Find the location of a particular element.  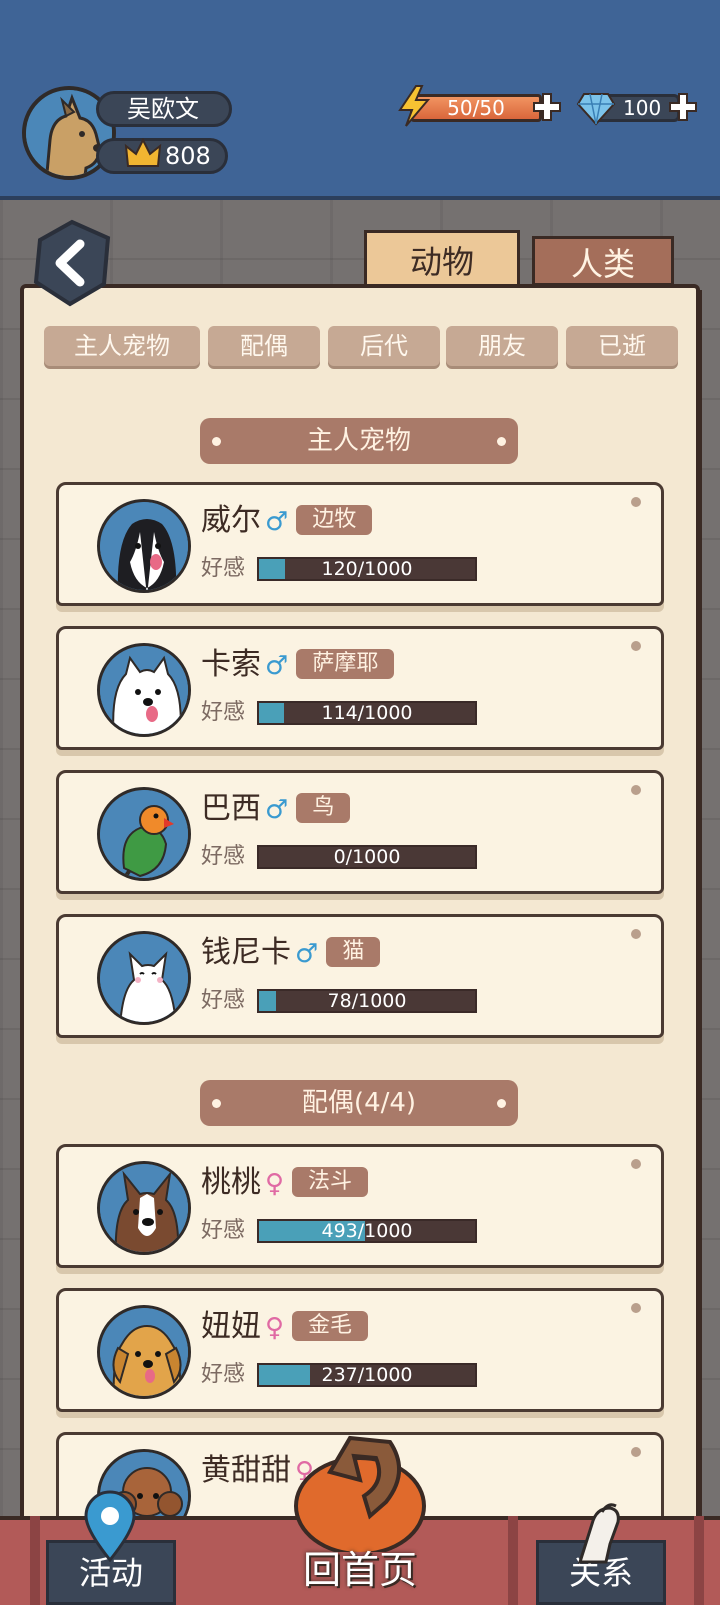

affection-bar: 78/1000 is located at coordinates (367, 1001).